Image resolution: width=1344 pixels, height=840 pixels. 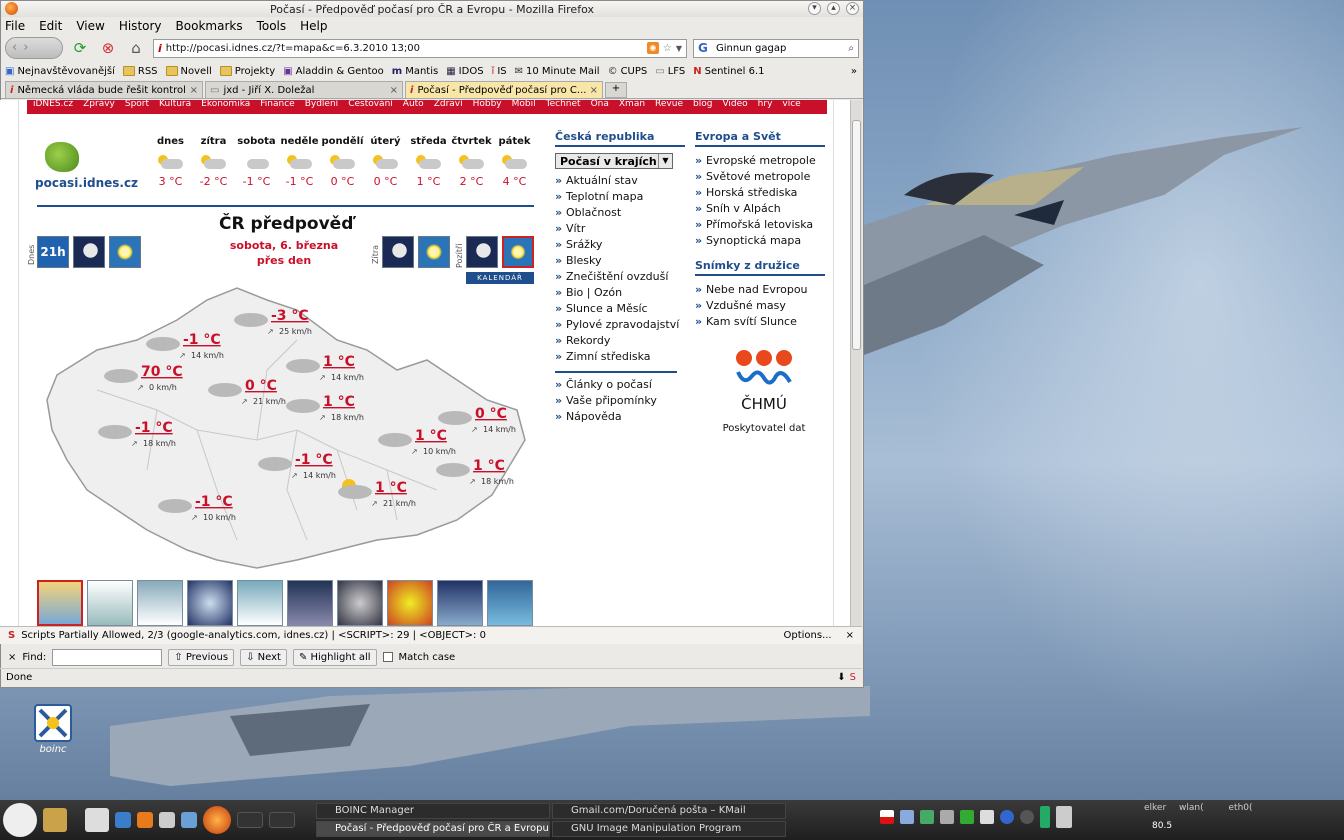 I want to click on site-nav-item: Zdraví, so click(x=448, y=104).